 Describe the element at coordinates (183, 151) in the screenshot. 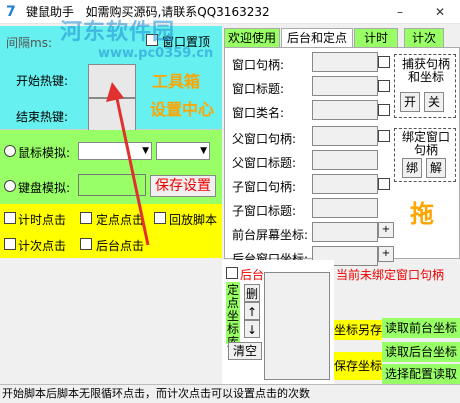

I see `mouse-action-select: ▼` at that location.